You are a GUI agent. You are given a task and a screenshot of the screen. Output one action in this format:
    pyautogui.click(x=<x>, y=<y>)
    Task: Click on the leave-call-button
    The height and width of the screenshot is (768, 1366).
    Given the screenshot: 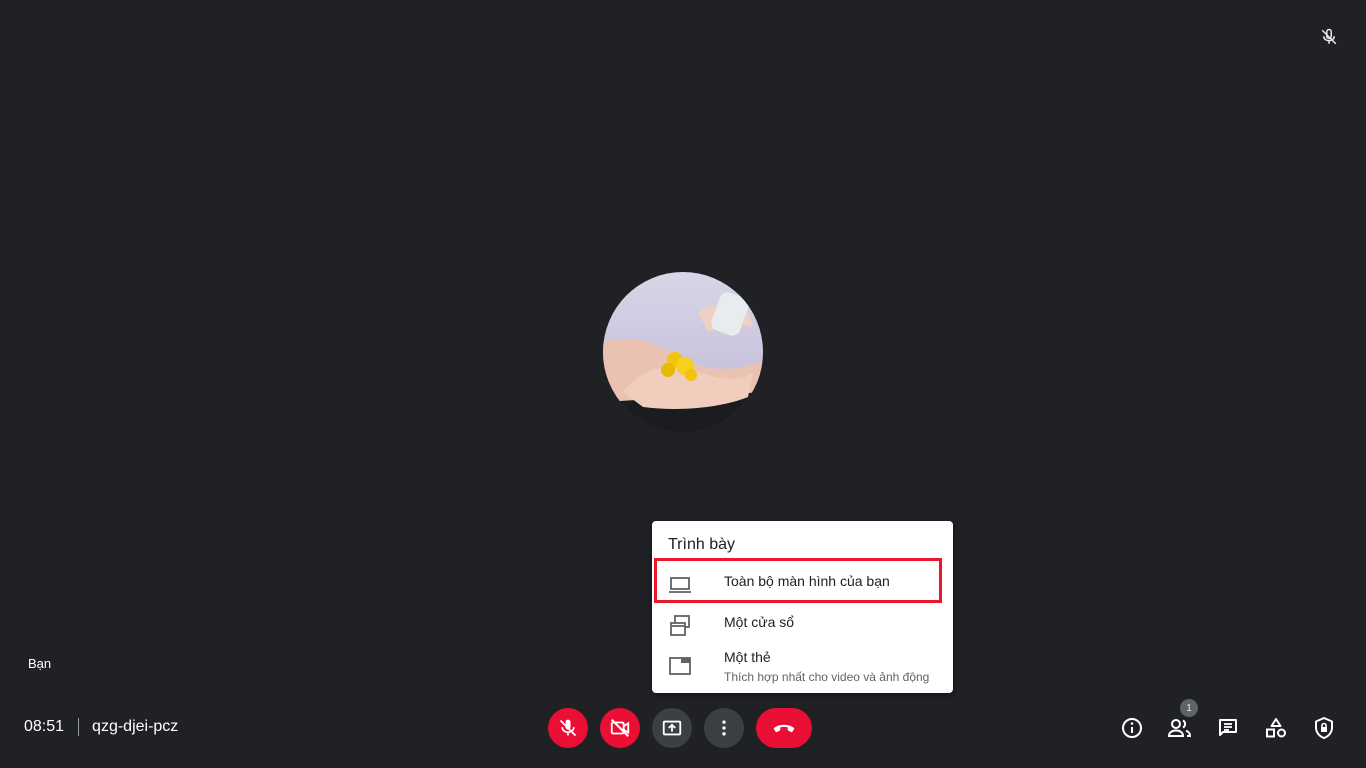 What is the action you would take?
    pyautogui.click(x=784, y=728)
    